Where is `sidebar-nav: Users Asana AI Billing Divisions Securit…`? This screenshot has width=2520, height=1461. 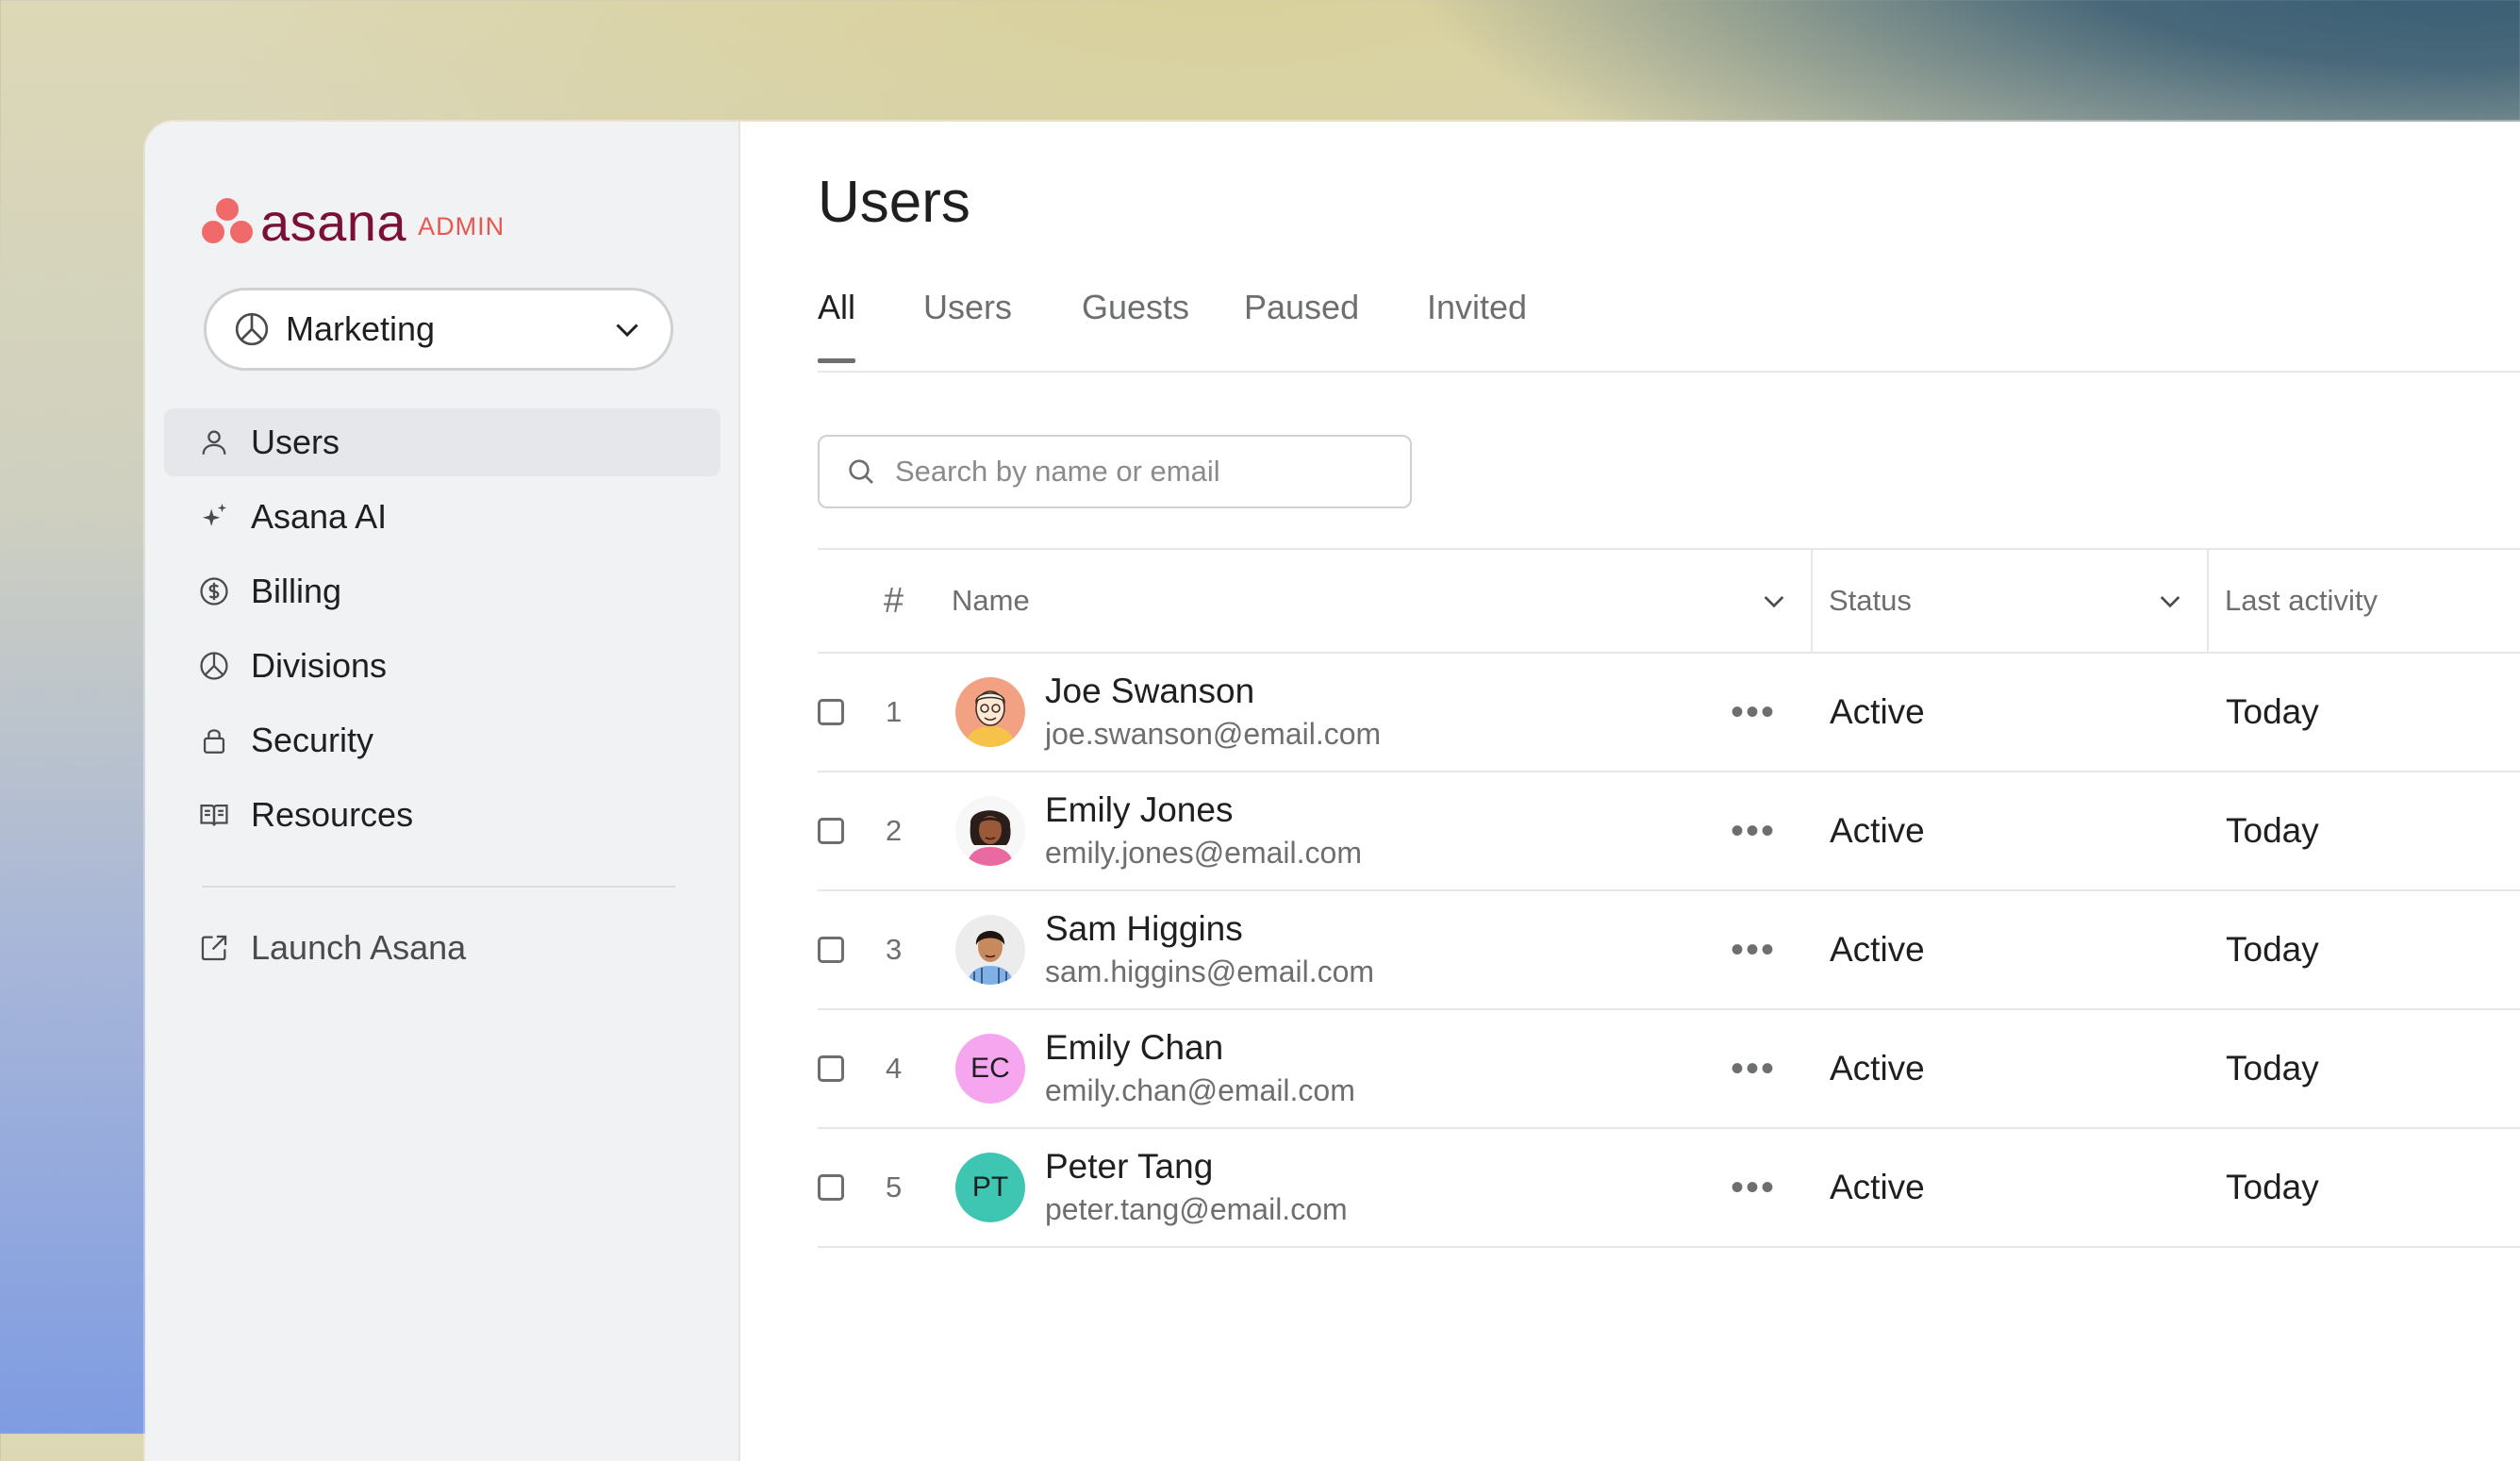 sidebar-nav: Users Asana AI Billing Divisions Securit… is located at coordinates (443, 631).